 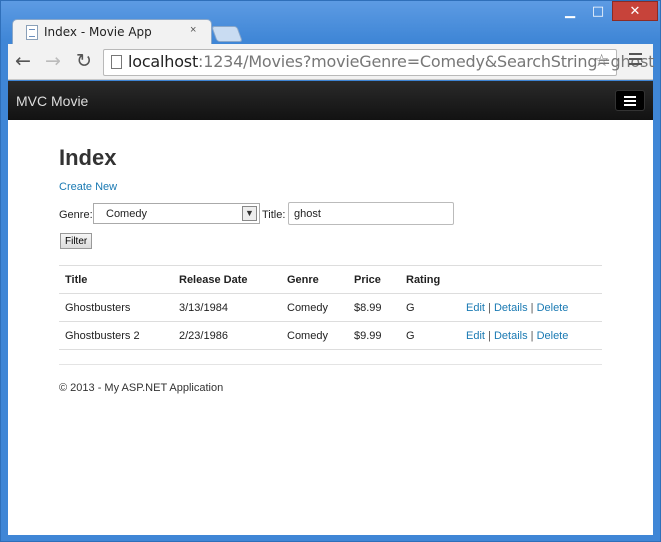 What do you see at coordinates (374, 307) in the screenshot?
I see `cell-price: $8.99` at bounding box center [374, 307].